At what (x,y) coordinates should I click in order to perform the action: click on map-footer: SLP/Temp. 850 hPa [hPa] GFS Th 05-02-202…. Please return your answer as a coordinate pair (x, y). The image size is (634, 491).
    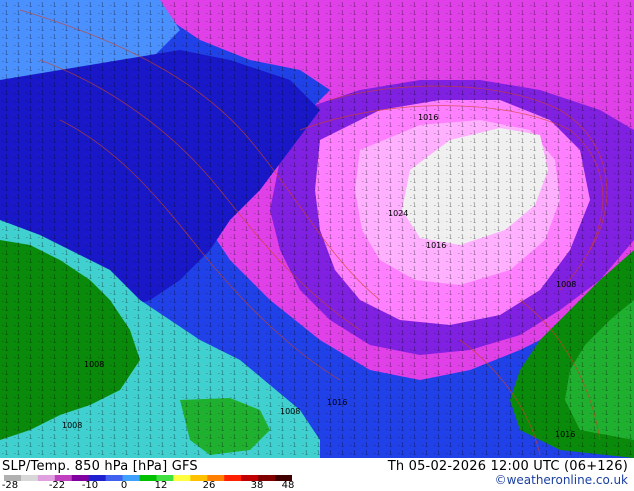
    Looking at the image, I should click on (317, 474).